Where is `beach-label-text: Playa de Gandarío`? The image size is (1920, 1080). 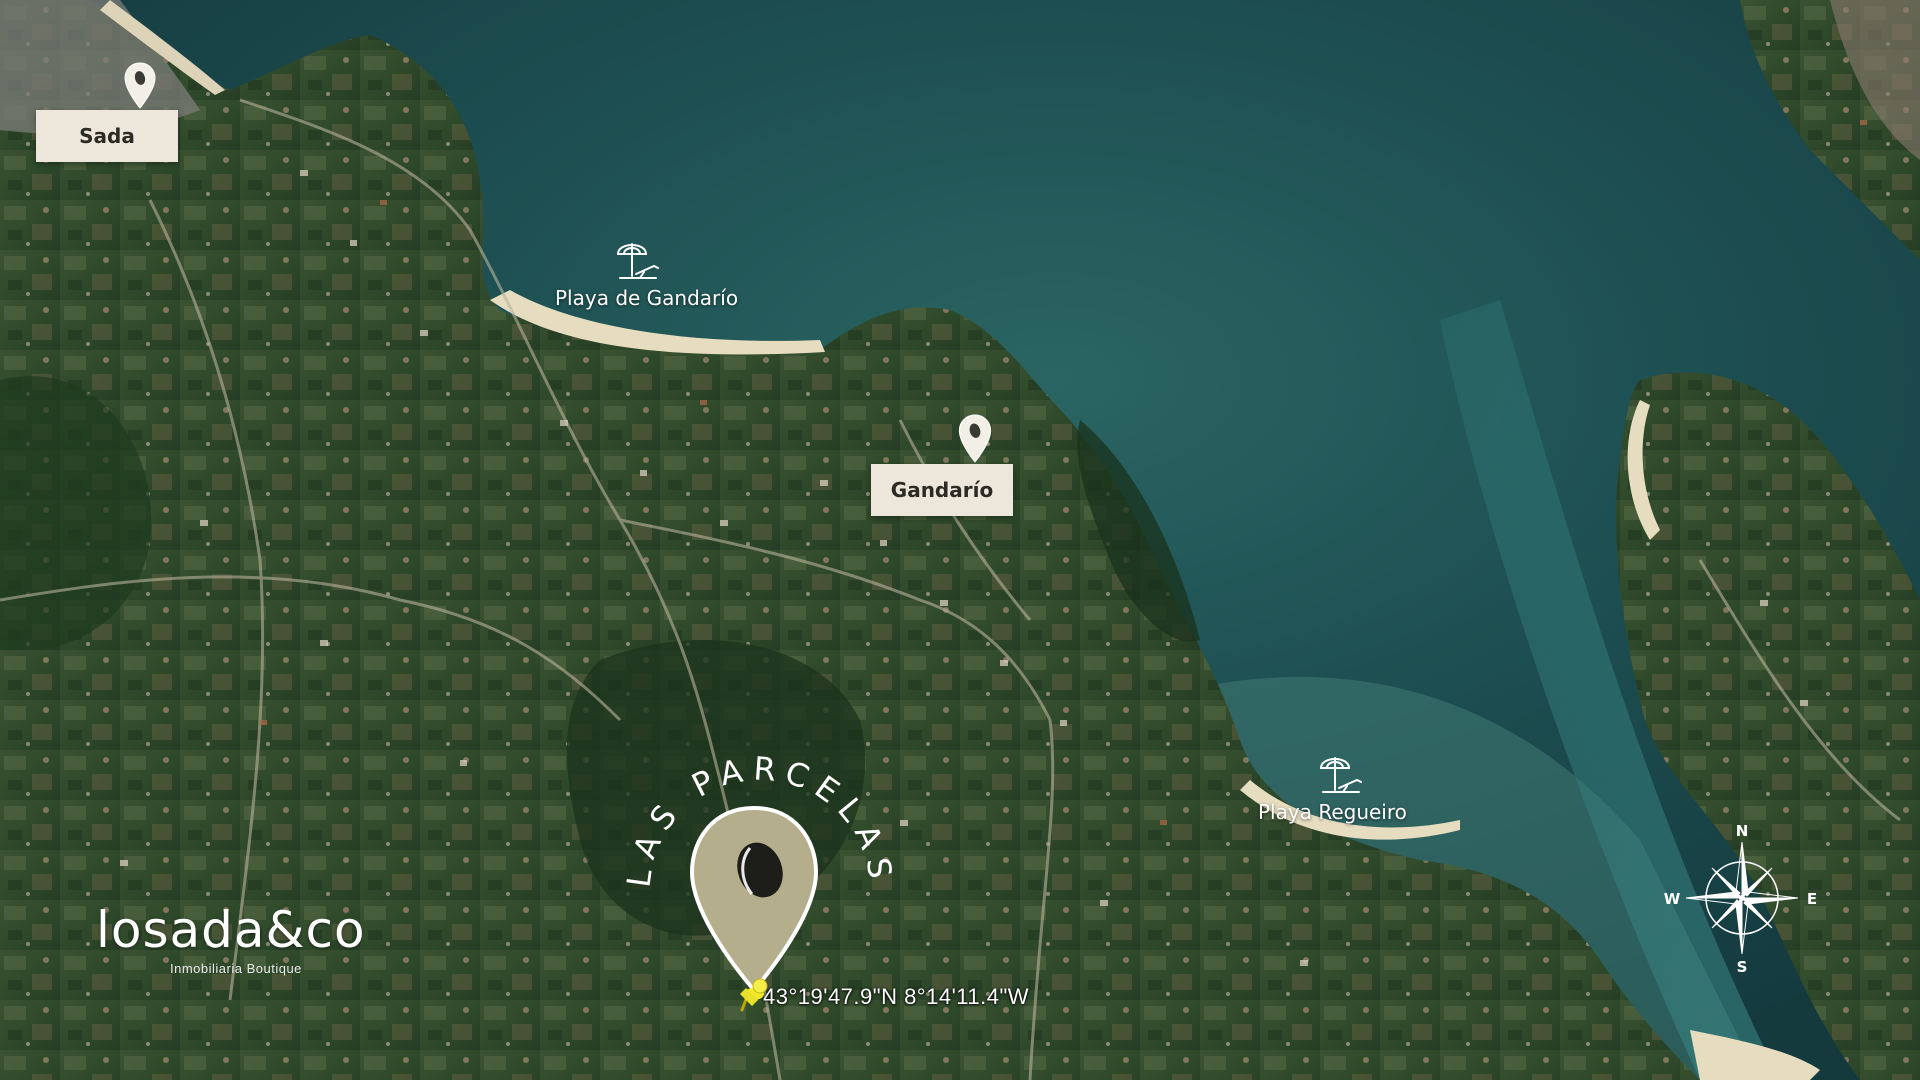 beach-label-text: Playa de Gandarío is located at coordinates (647, 298).